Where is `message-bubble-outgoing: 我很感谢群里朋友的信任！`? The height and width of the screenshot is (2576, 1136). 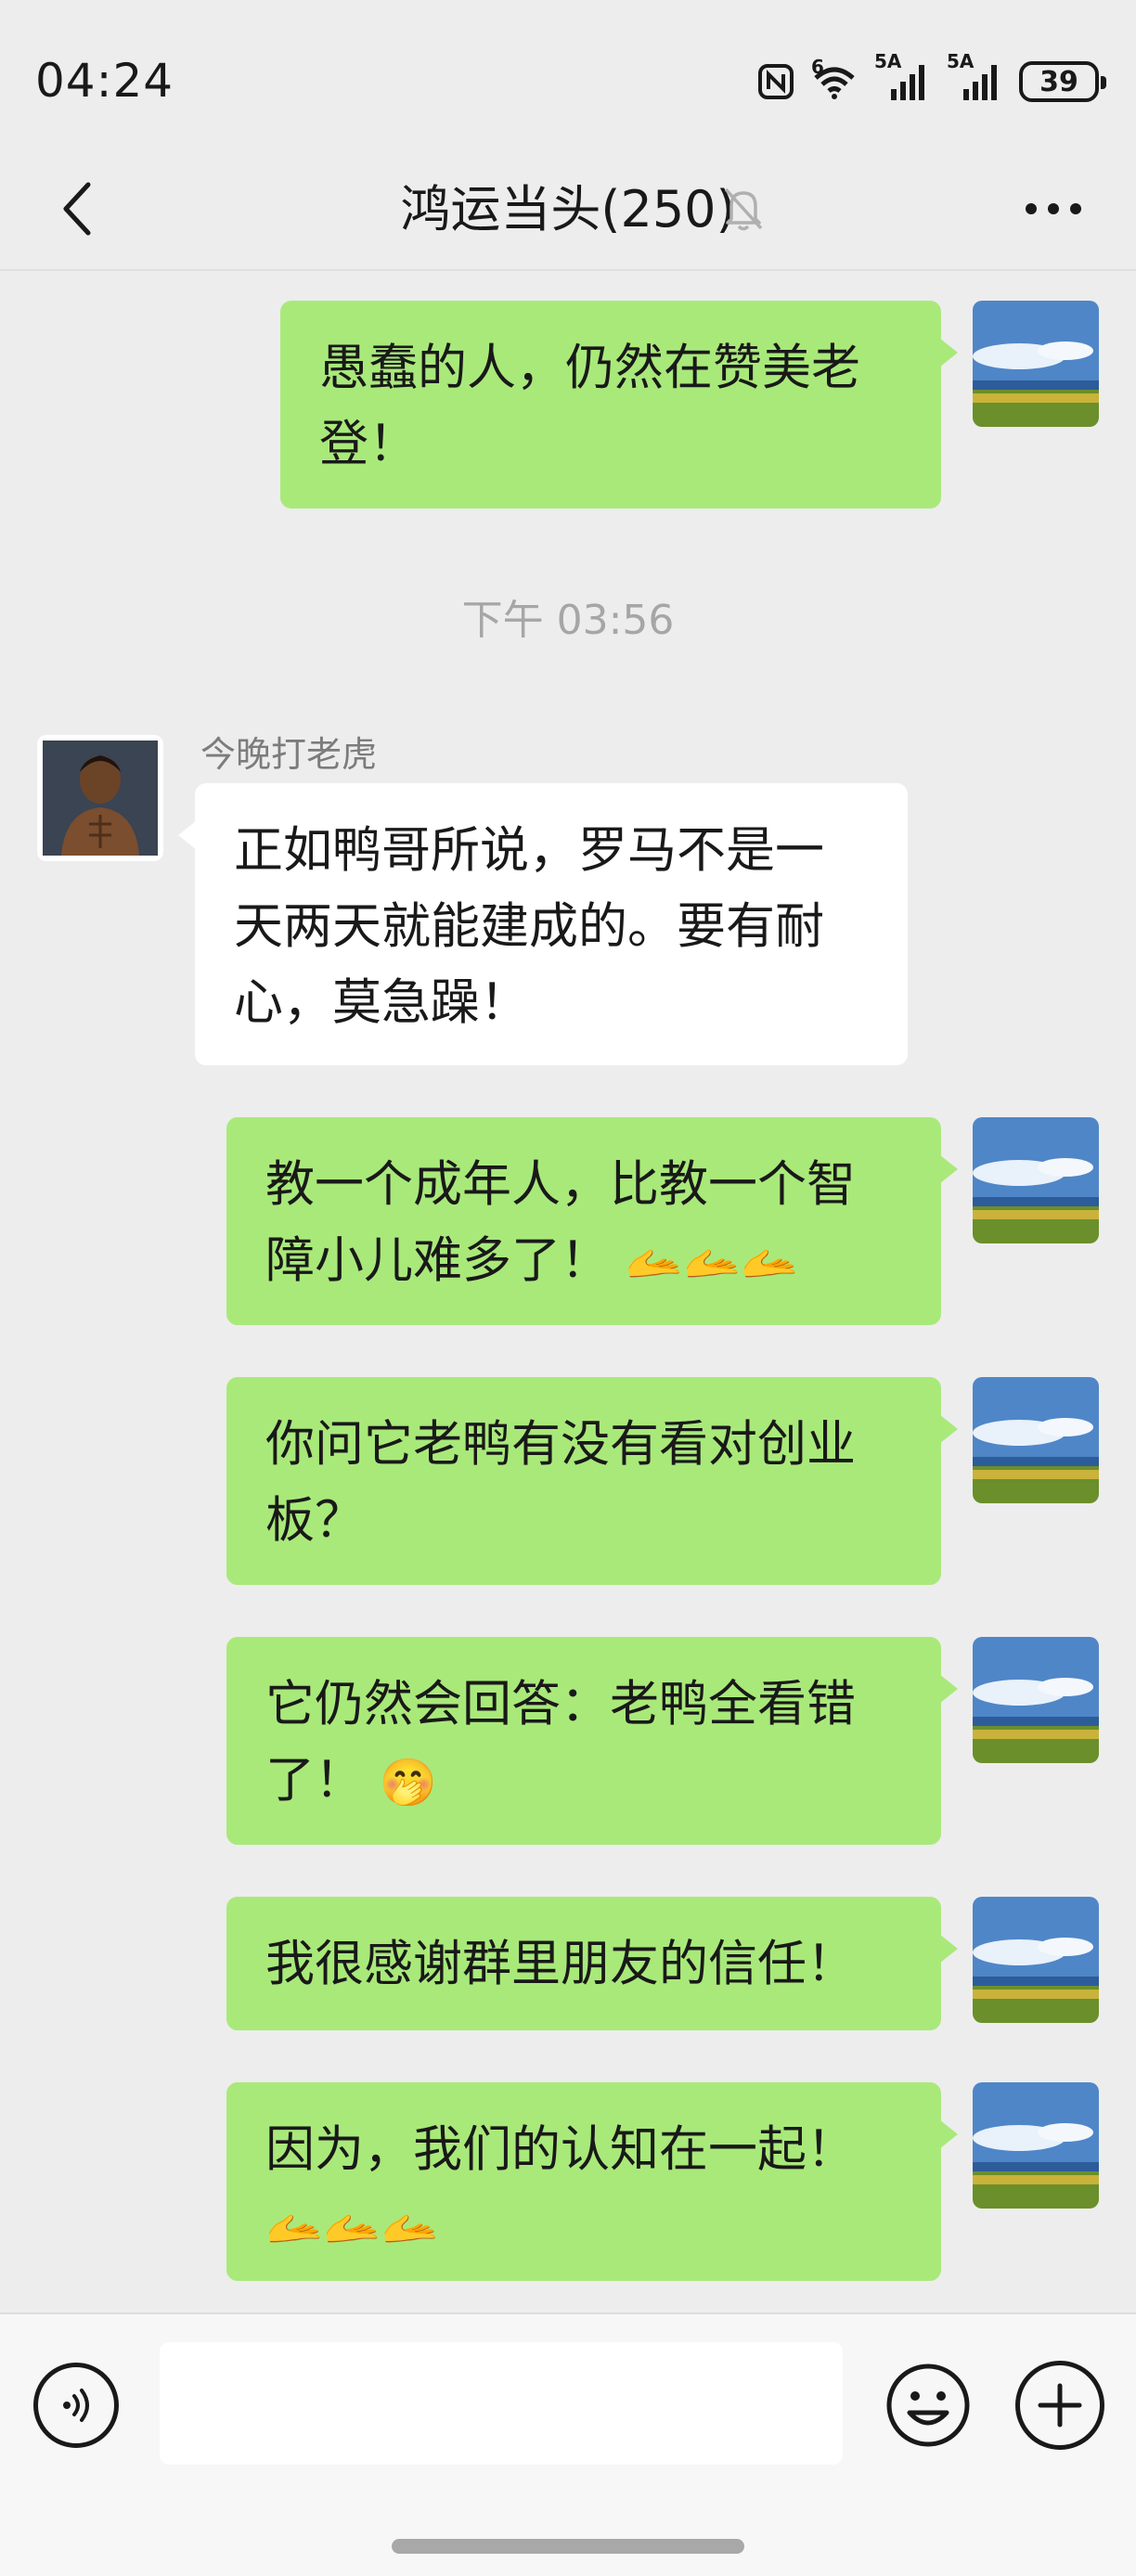 message-bubble-outgoing: 我很感谢群里朋友的信任！ is located at coordinates (592, 1963).